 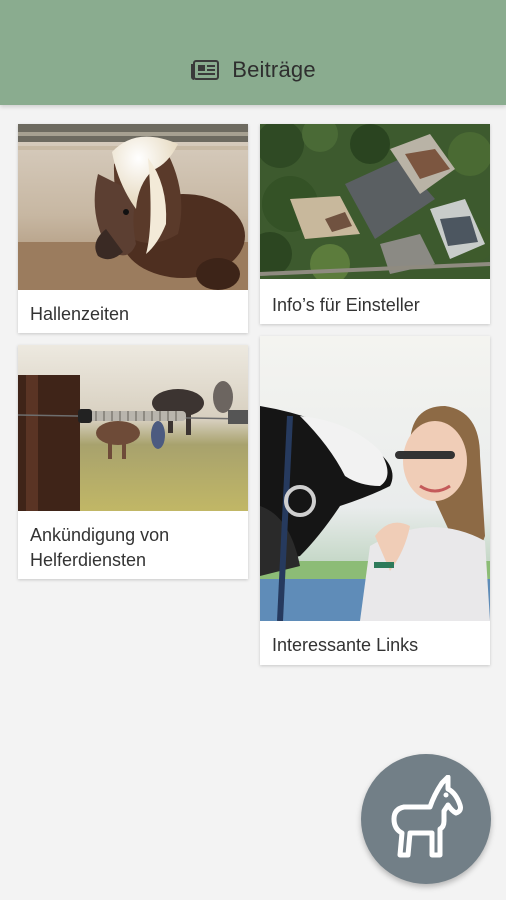 What do you see at coordinates (133, 207) in the screenshot?
I see `pony-photo` at bounding box center [133, 207].